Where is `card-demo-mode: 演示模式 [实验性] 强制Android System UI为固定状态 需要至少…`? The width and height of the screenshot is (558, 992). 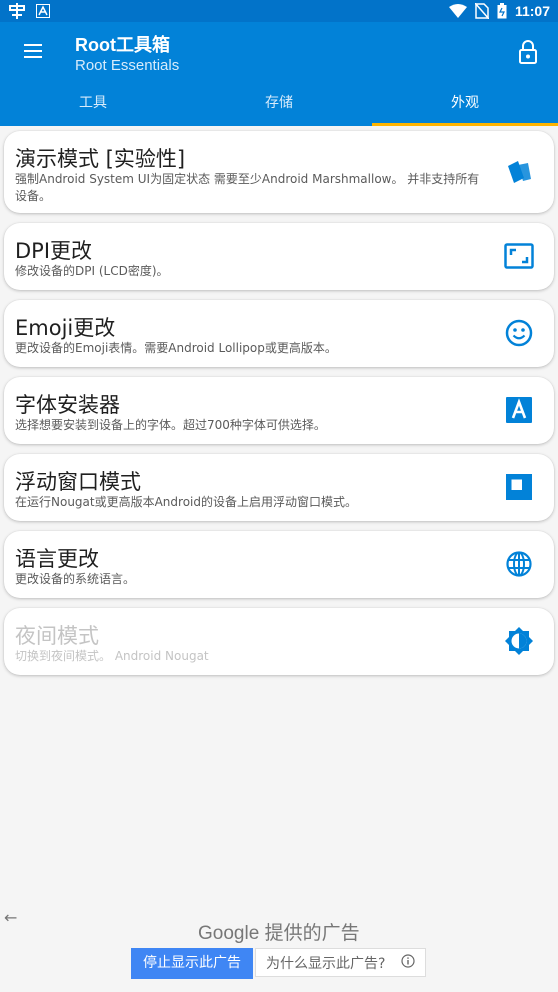
card-demo-mode: 演示模式 [实验性] 强制Android System UI为固定状态 需要至少… is located at coordinates (279, 172).